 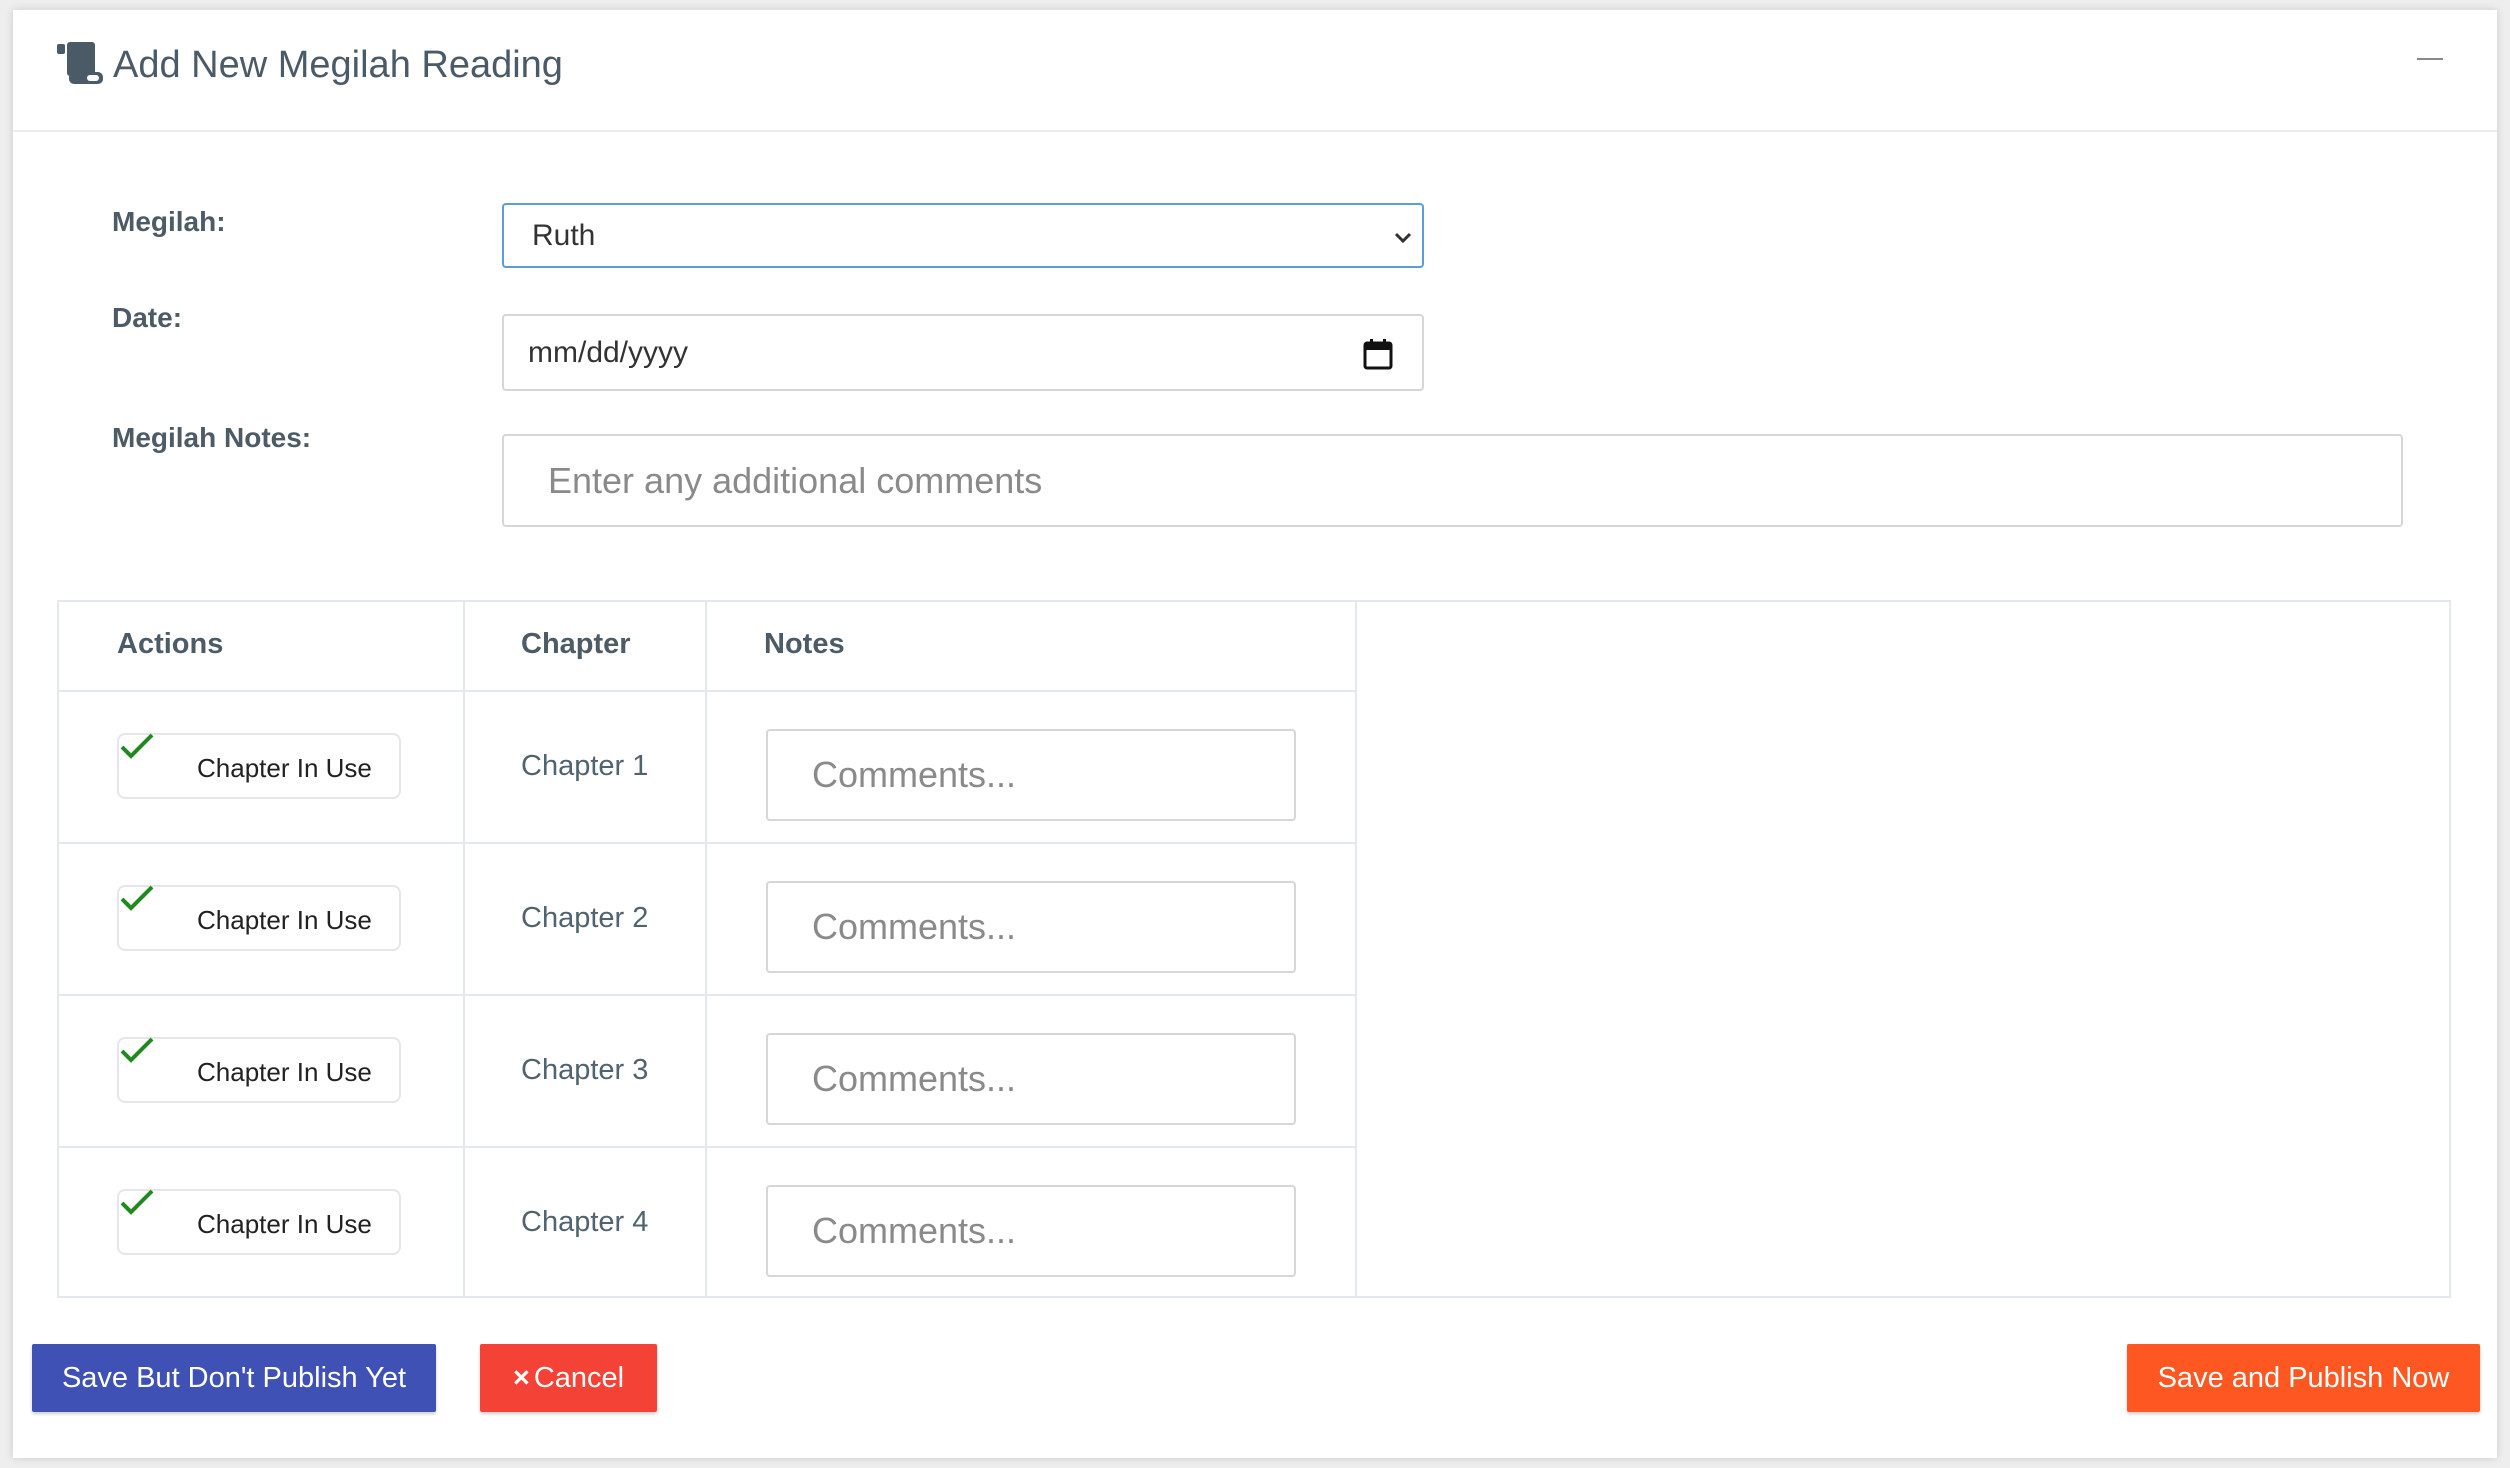 What do you see at coordinates (1403, 238) in the screenshot?
I see `chevron-down-icon` at bounding box center [1403, 238].